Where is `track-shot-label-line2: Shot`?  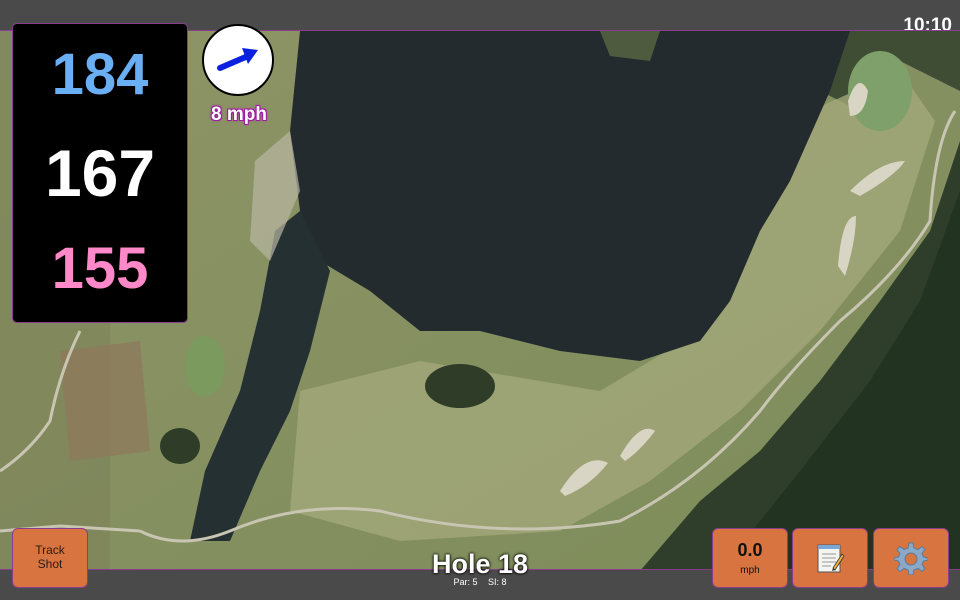 track-shot-label-line2: Shot is located at coordinates (50, 564).